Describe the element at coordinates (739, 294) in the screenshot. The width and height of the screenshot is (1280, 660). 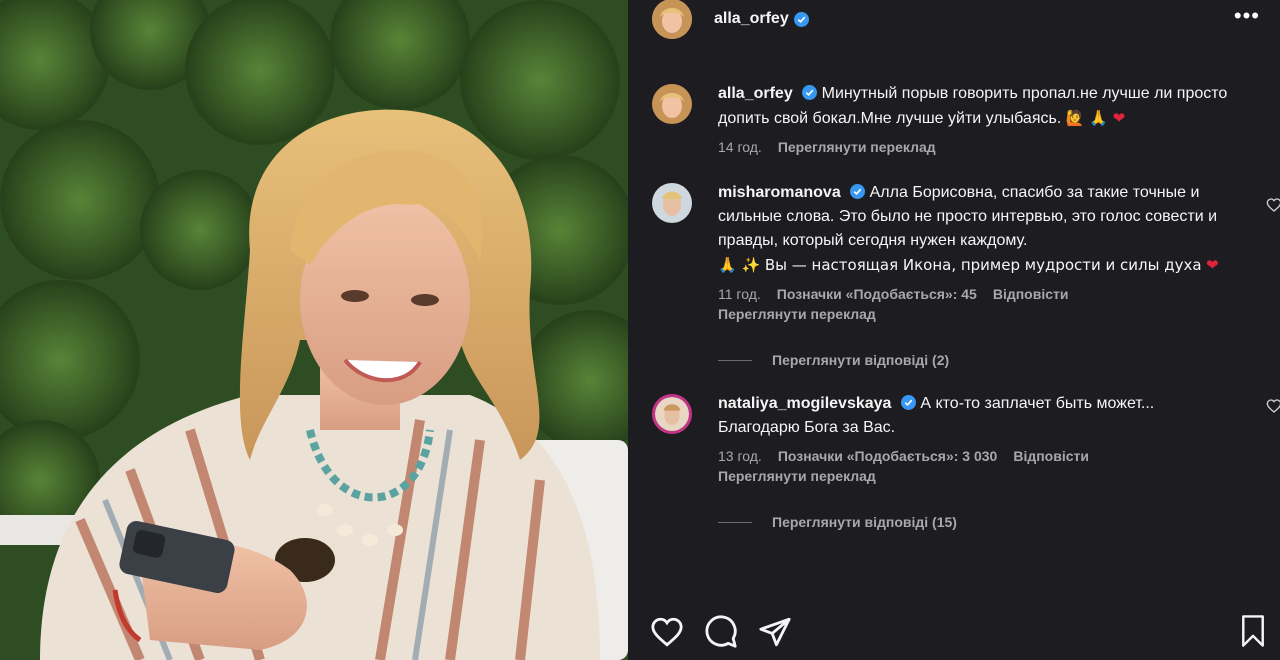
I see `comment-time: 11 год.` at that location.